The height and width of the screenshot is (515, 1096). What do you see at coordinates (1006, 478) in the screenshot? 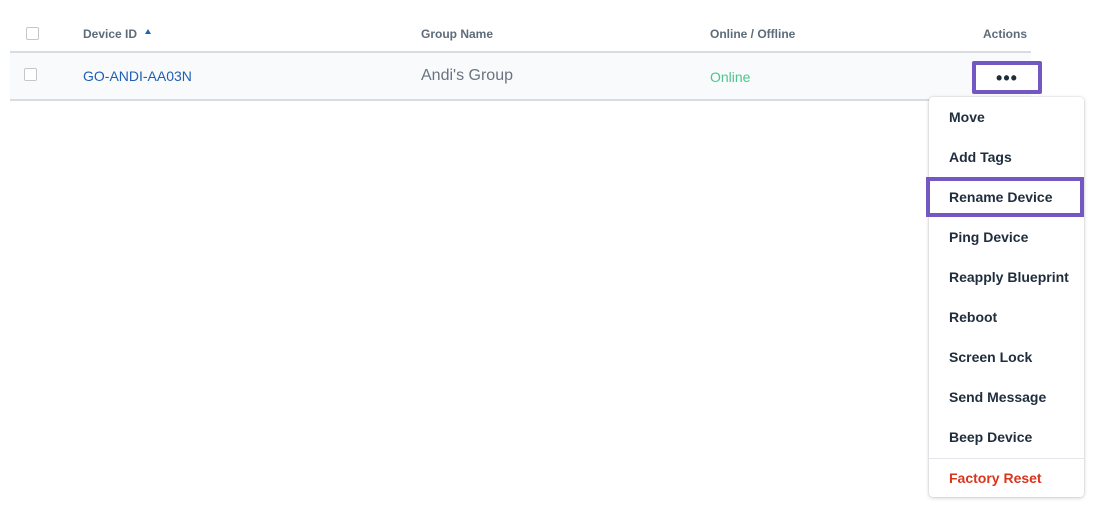
I see `menu-item-factory-reset: Factory Reset` at bounding box center [1006, 478].